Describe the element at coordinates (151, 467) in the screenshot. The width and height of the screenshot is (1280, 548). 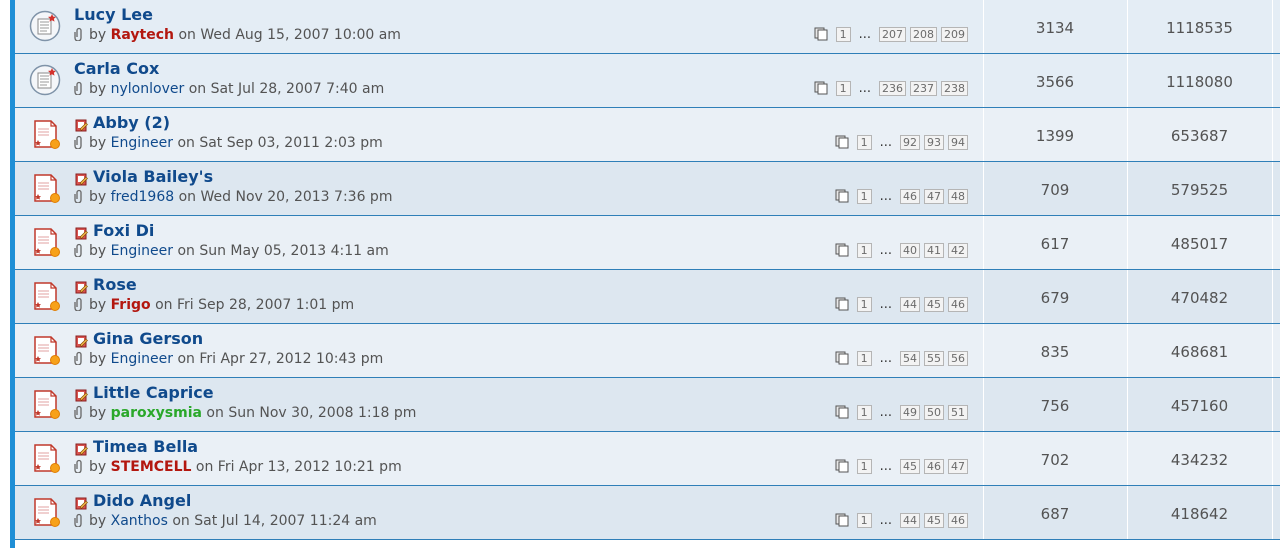
I see `author-link: STEMCELL` at that location.